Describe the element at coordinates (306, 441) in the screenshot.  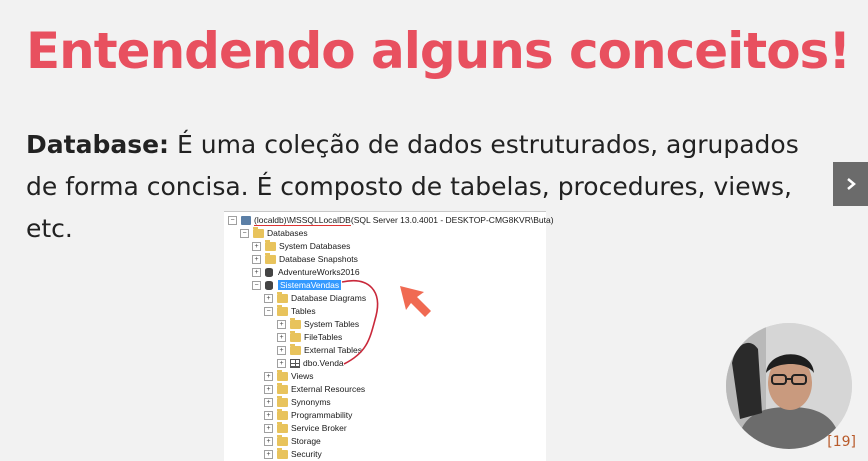
I see `node-label: Storage` at that location.